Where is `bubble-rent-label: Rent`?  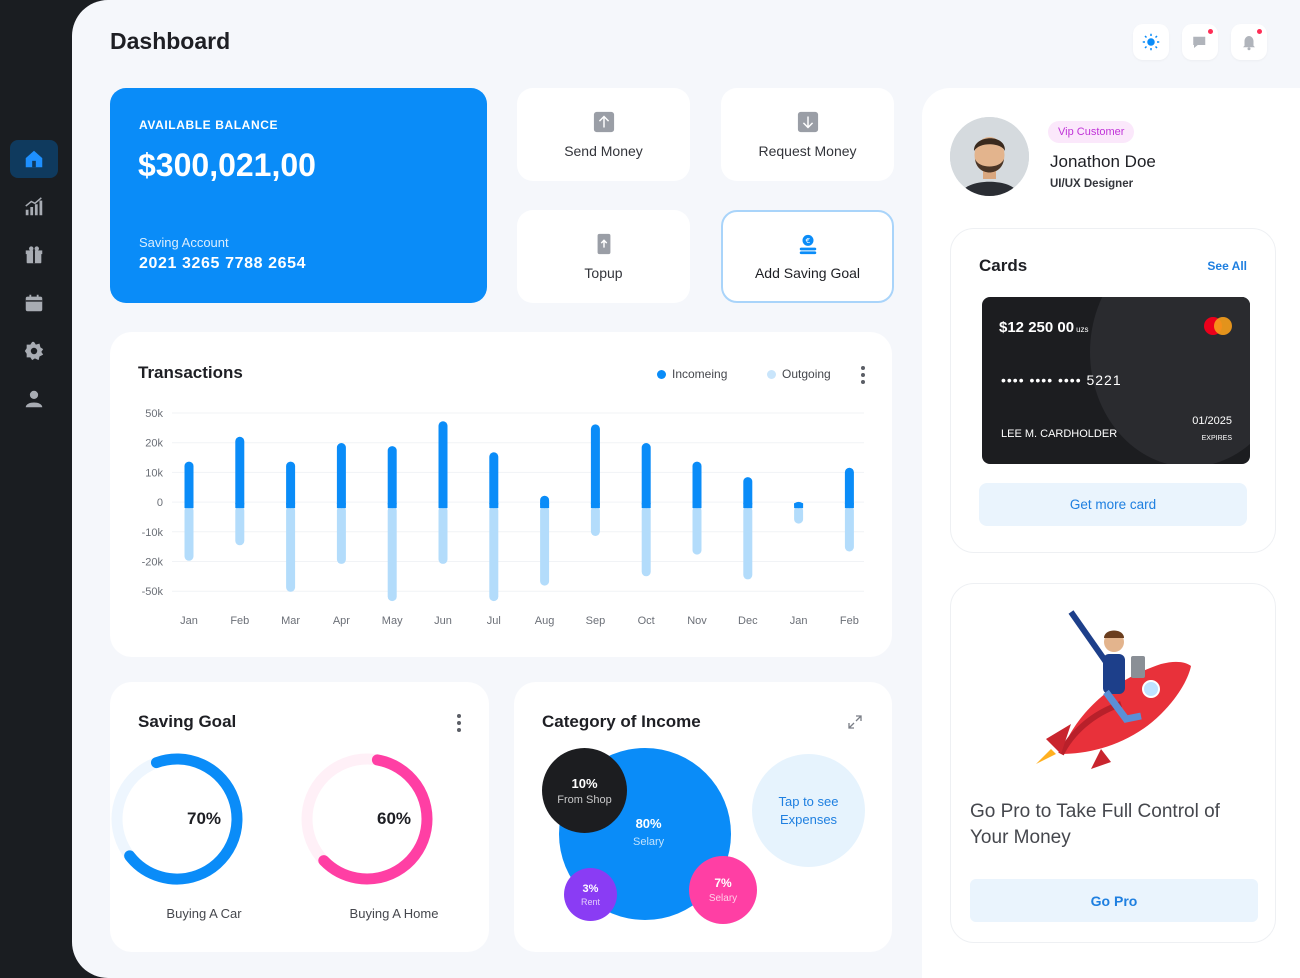
bubble-rent-label: Rent is located at coordinates (590, 901).